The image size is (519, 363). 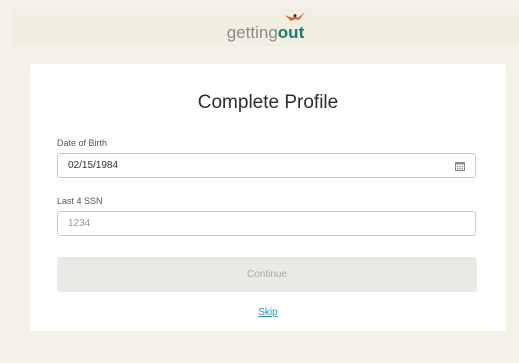 I want to click on dob-value: 02/15/1984, so click(x=93, y=165).